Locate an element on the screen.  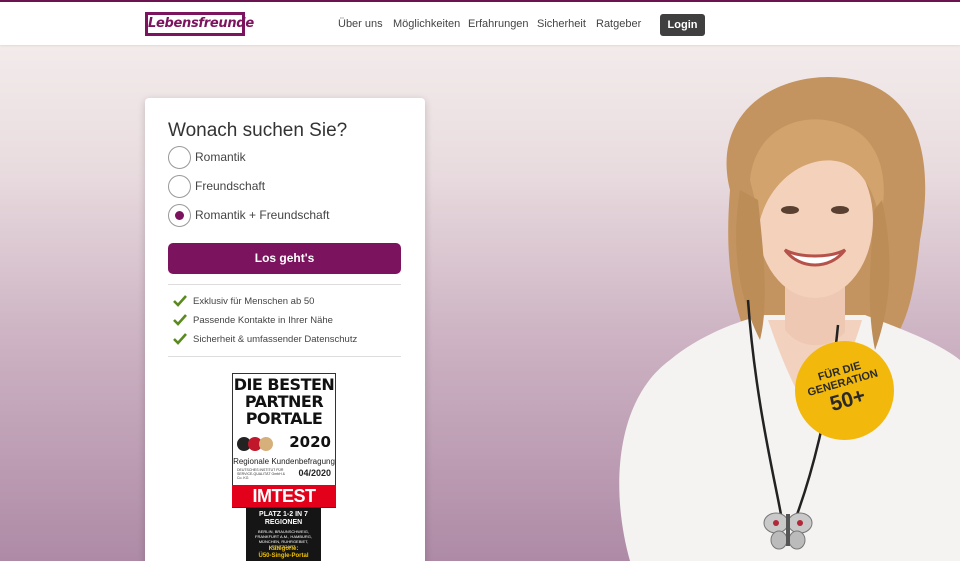
nav-link-ueber-uns: Über uns is located at coordinates (360, 24).